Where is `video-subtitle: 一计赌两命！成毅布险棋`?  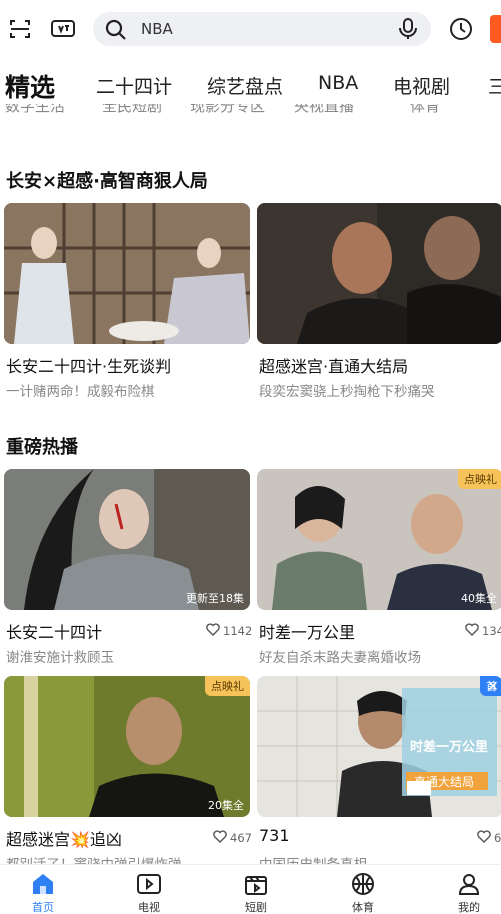
video-subtitle: 一计赌两命！成毅布险棋 is located at coordinates (80, 392).